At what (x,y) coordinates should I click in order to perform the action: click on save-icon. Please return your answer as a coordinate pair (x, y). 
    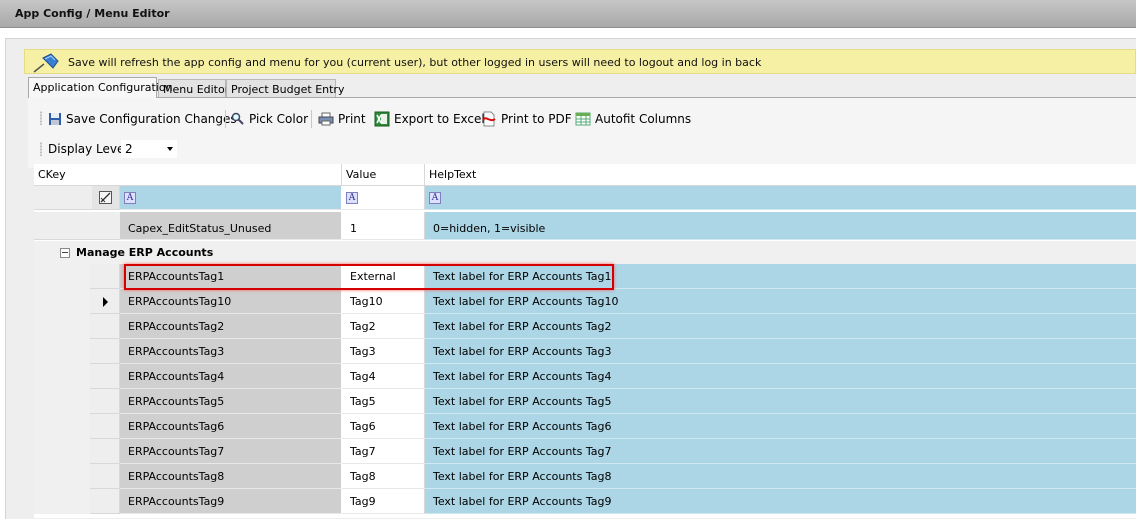
    Looking at the image, I should click on (55, 119).